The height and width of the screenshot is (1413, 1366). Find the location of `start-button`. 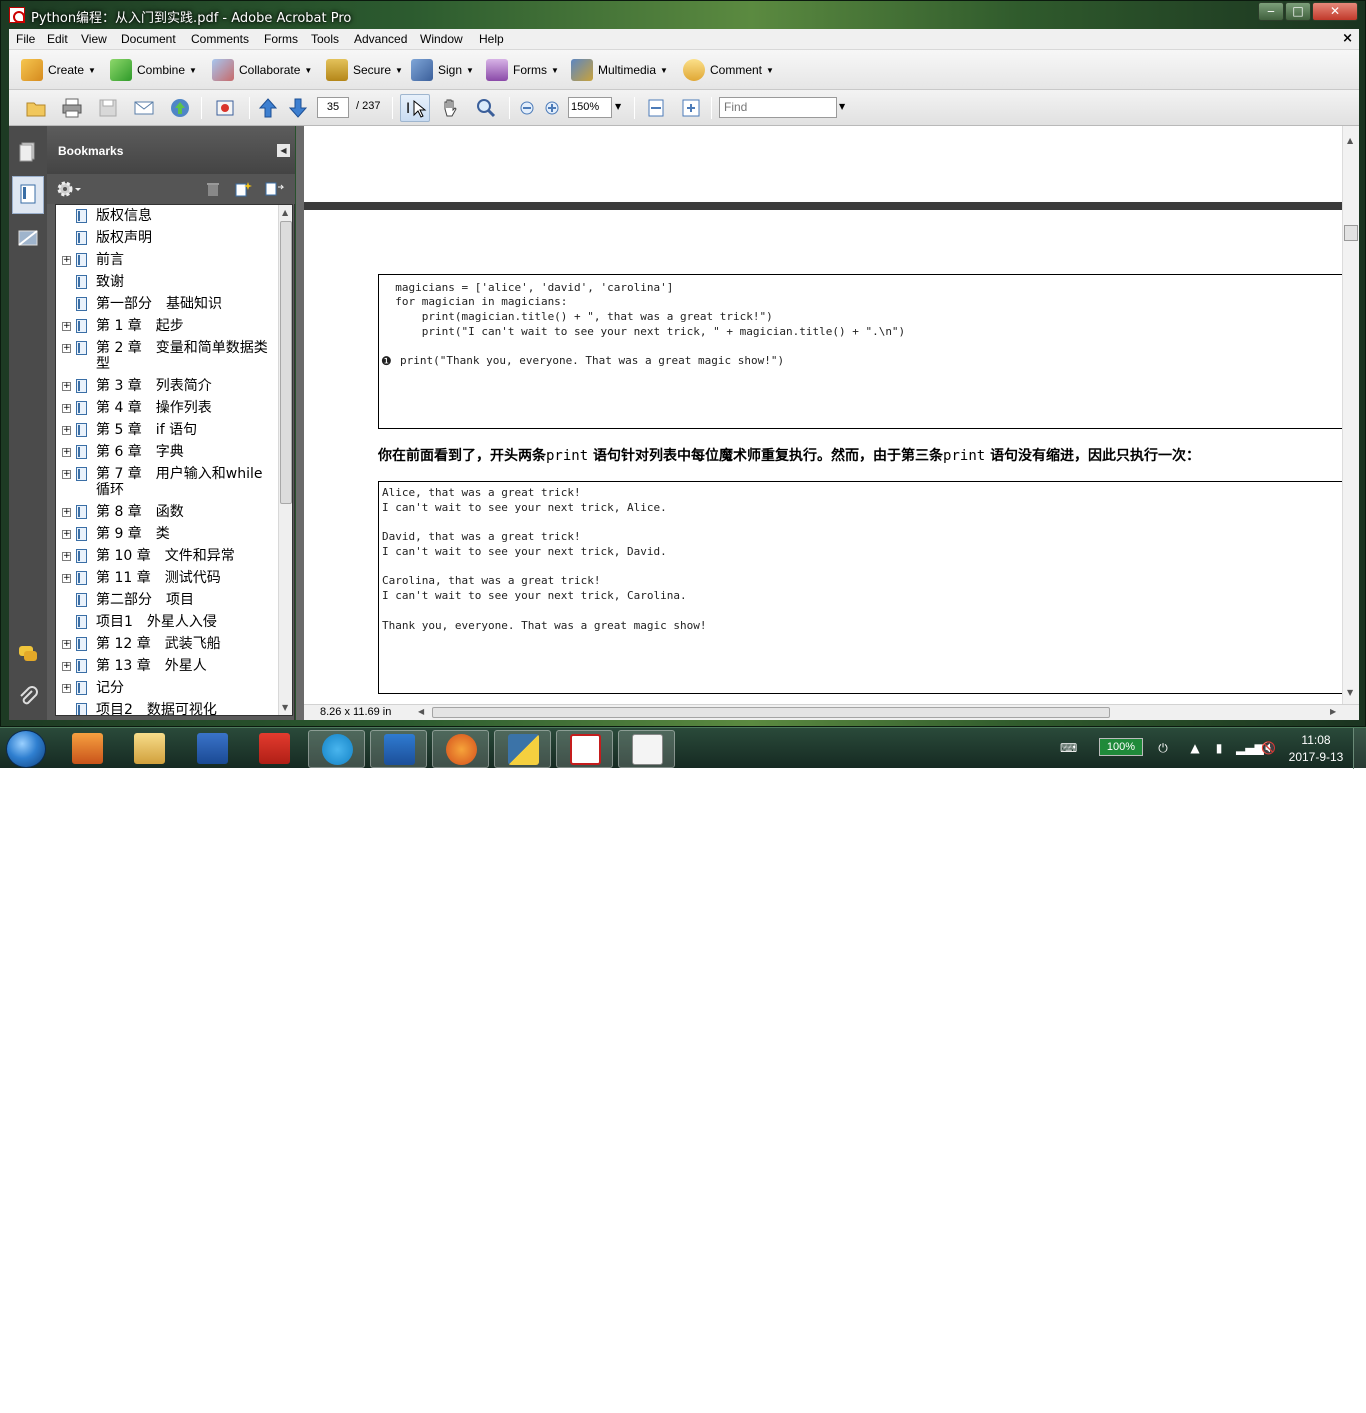

start-button is located at coordinates (26, 749).